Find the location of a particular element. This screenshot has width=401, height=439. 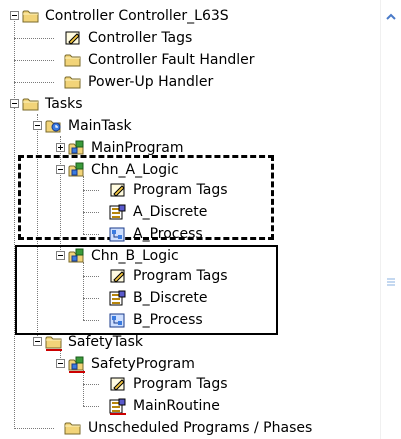

scroll-grip-icon is located at coordinates (391, 282).